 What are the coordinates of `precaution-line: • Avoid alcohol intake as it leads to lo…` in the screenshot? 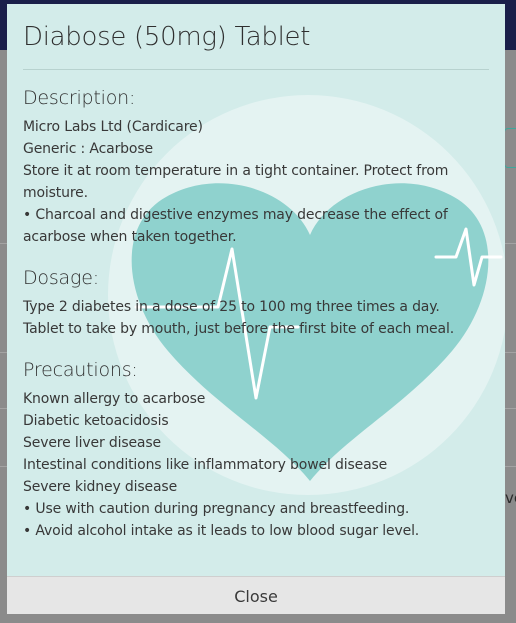 It's located at (221, 531).